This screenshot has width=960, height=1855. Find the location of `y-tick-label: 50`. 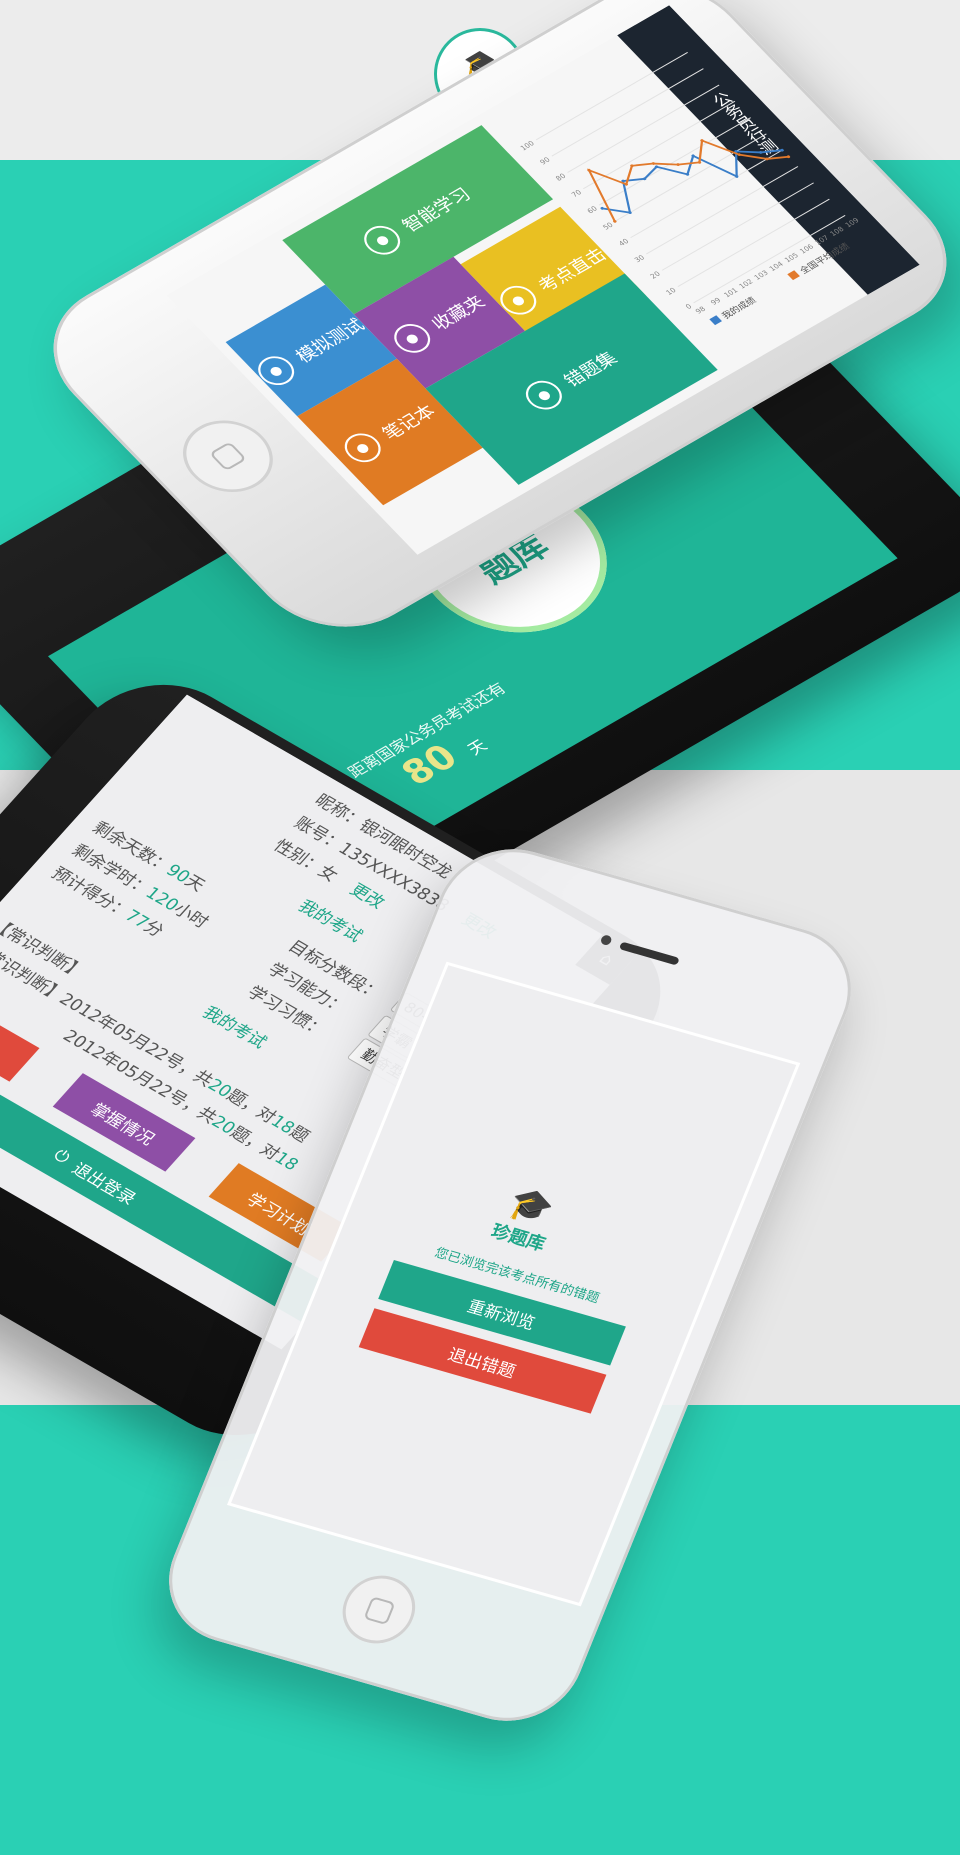

y-tick-label: 50 is located at coordinates (608, 225).